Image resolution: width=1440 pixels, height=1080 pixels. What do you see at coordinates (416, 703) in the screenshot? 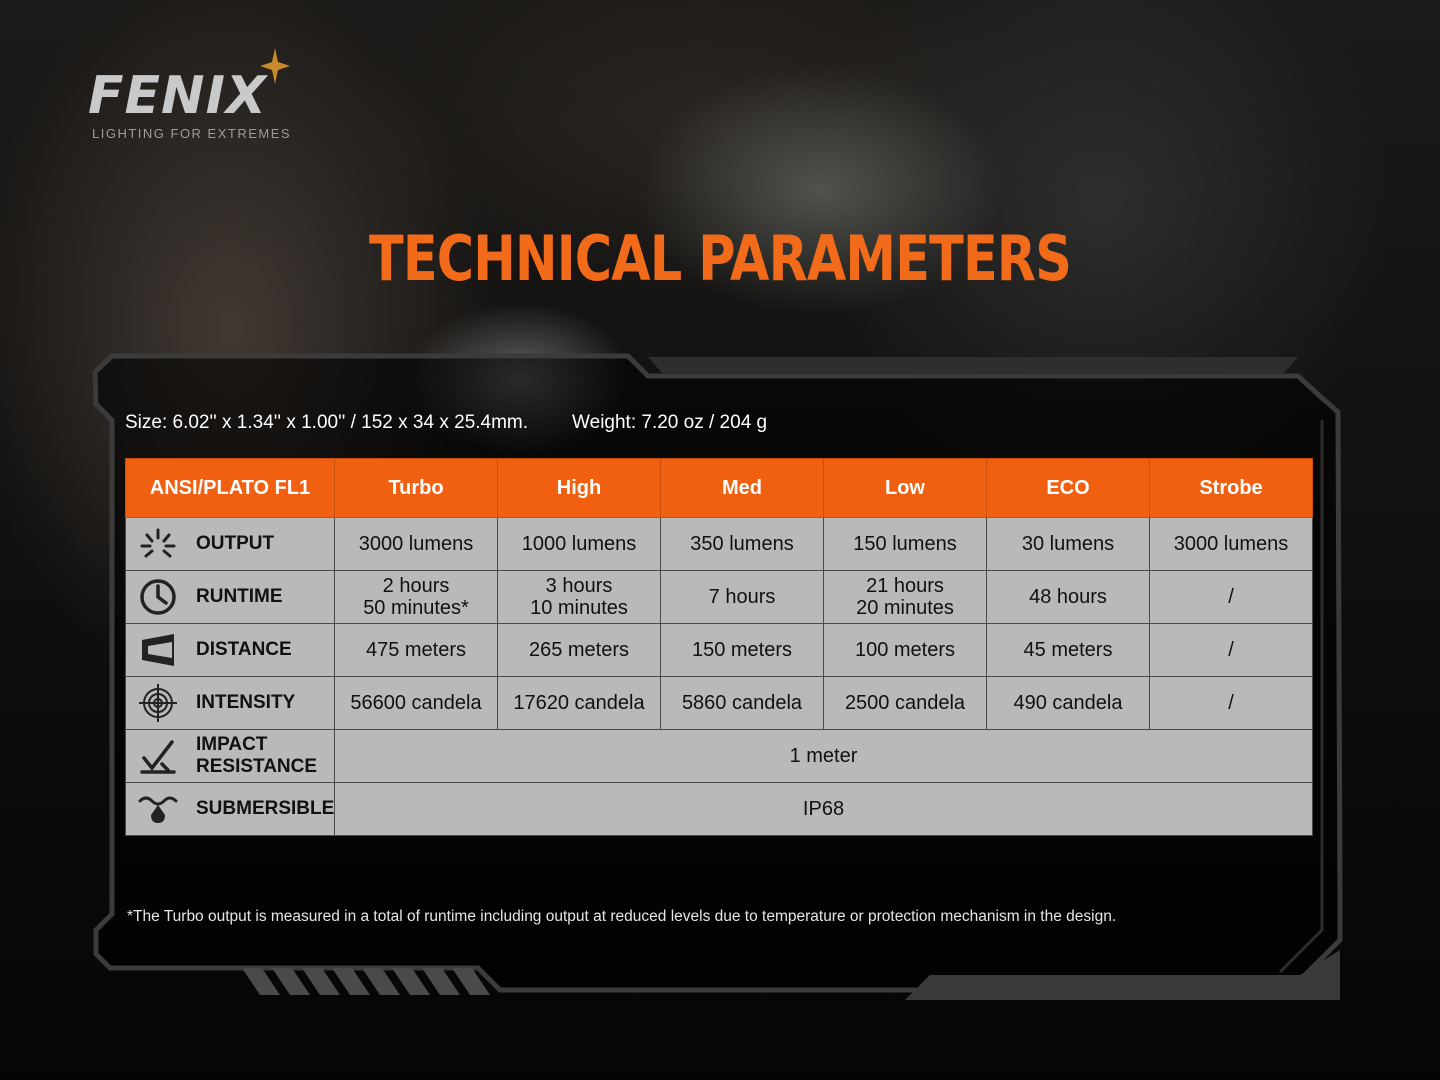
I see `cell-intensity-turbo: 56600 candela` at bounding box center [416, 703].